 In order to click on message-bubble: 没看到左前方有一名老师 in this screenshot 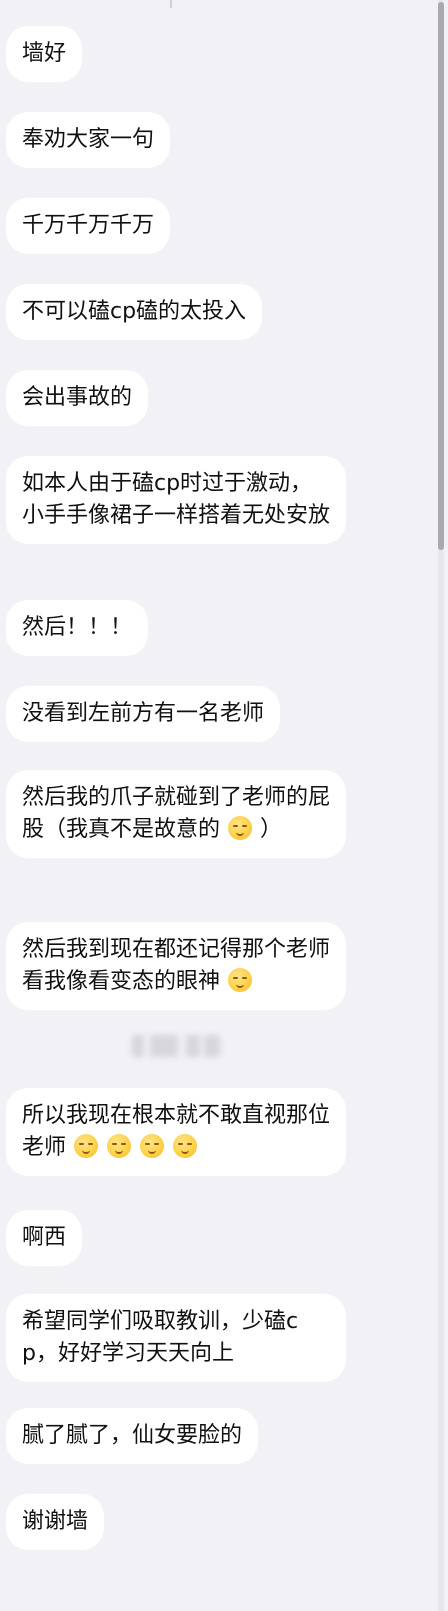, I will do `click(143, 714)`.